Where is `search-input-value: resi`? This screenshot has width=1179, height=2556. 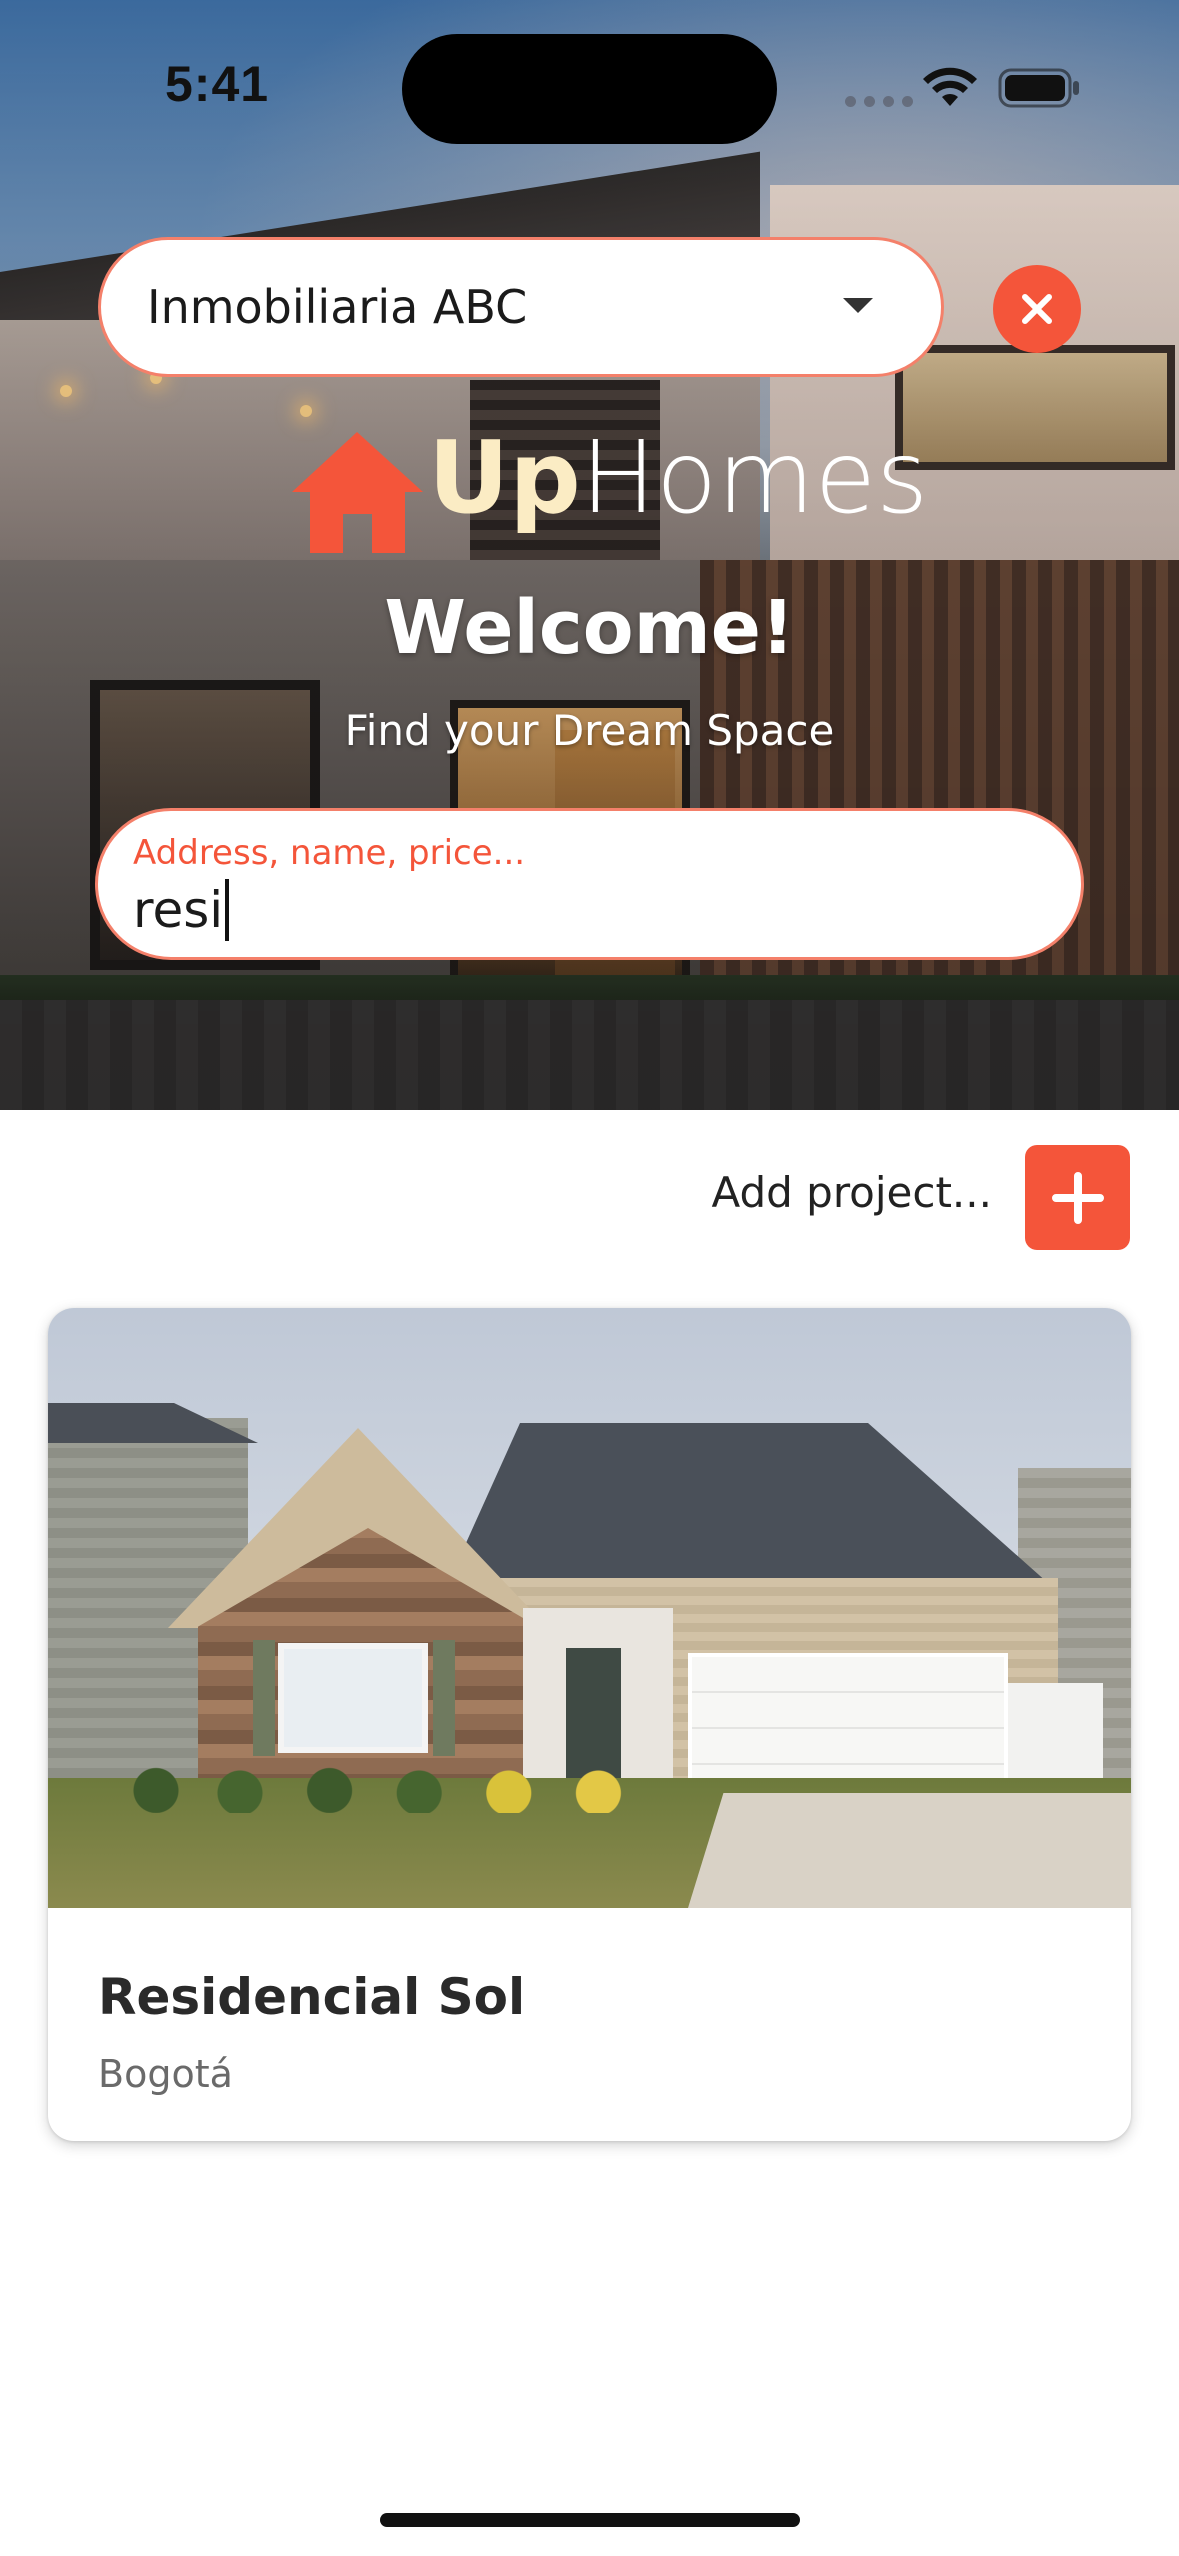
search-input-value: resi is located at coordinates (181, 910).